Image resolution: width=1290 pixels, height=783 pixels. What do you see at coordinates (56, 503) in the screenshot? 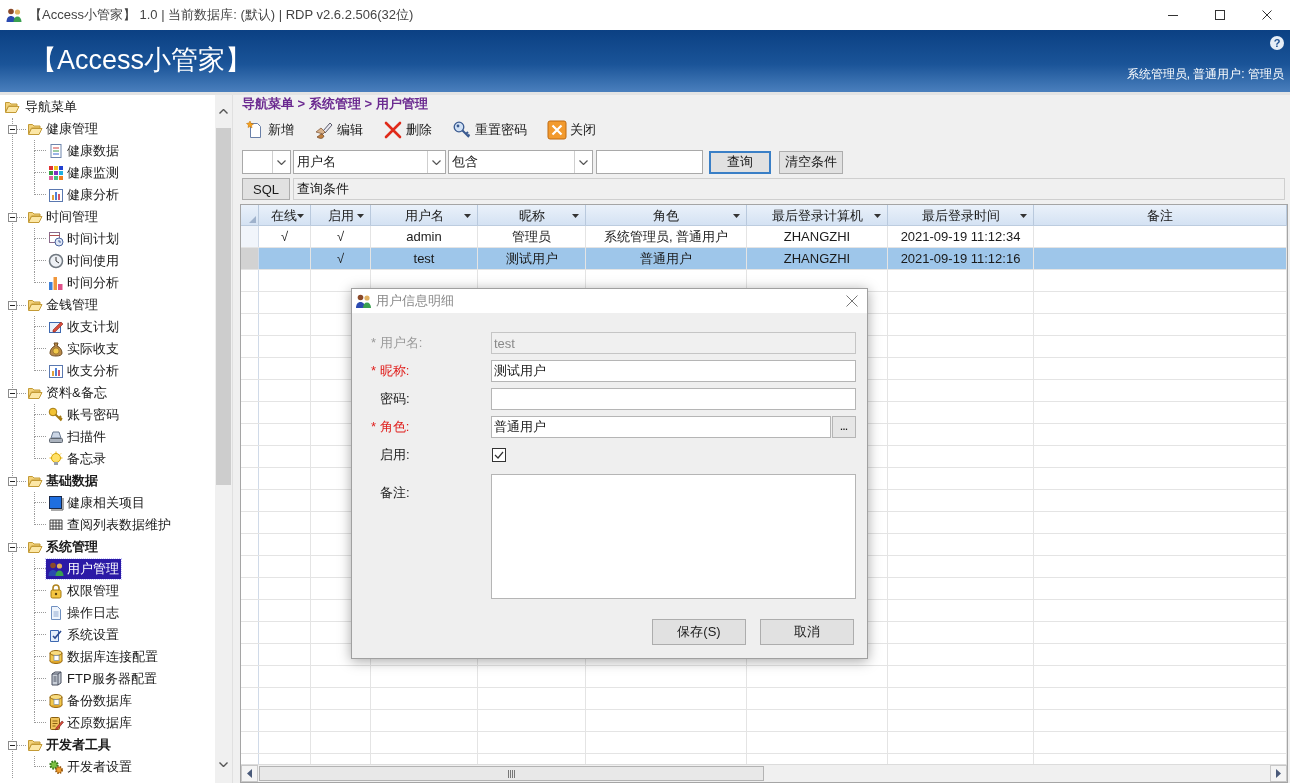
I see `window-icon` at bounding box center [56, 503].